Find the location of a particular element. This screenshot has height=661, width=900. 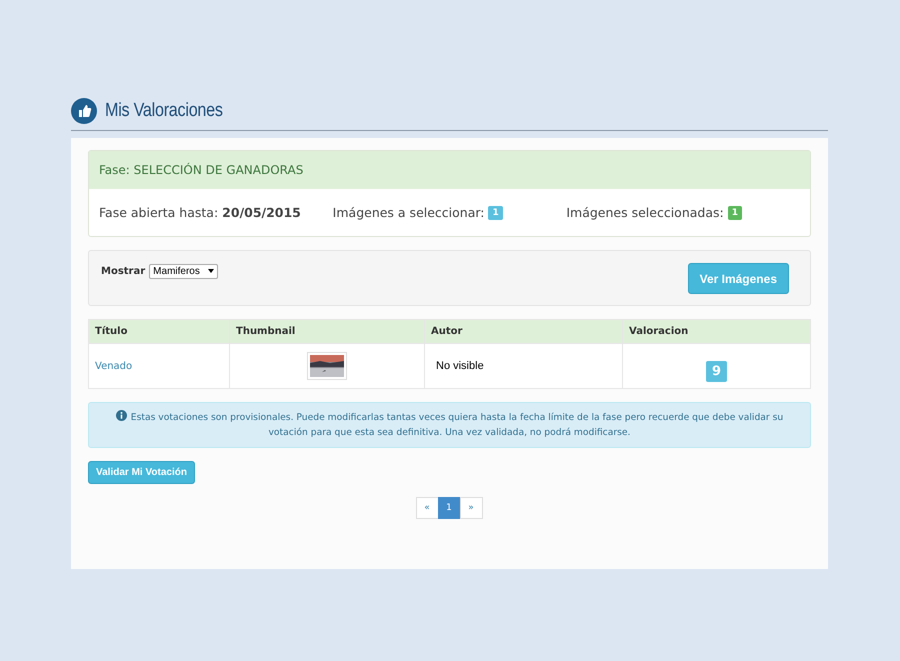

page-link: » is located at coordinates (471, 508).